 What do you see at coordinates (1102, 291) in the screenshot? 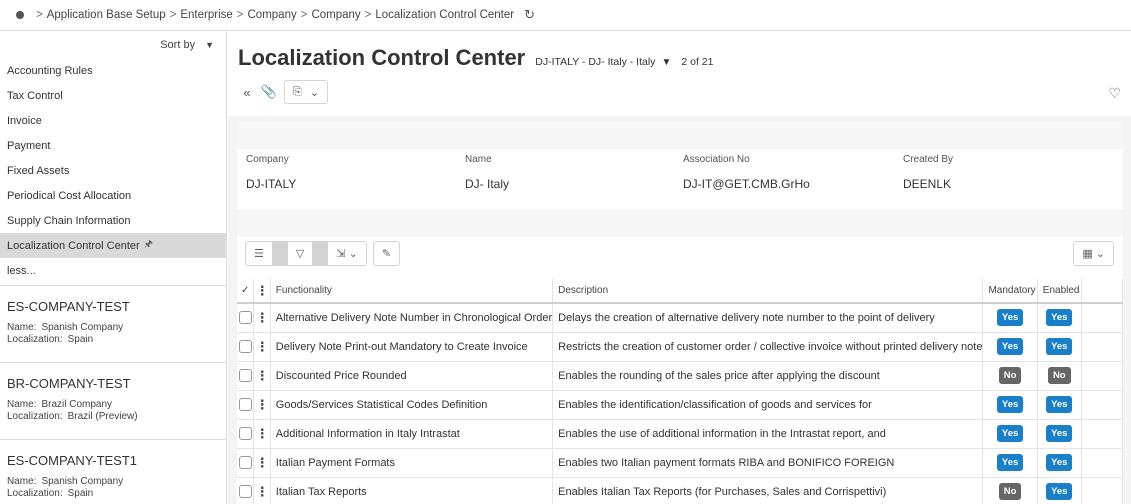
I see `column-header-filler` at bounding box center [1102, 291].